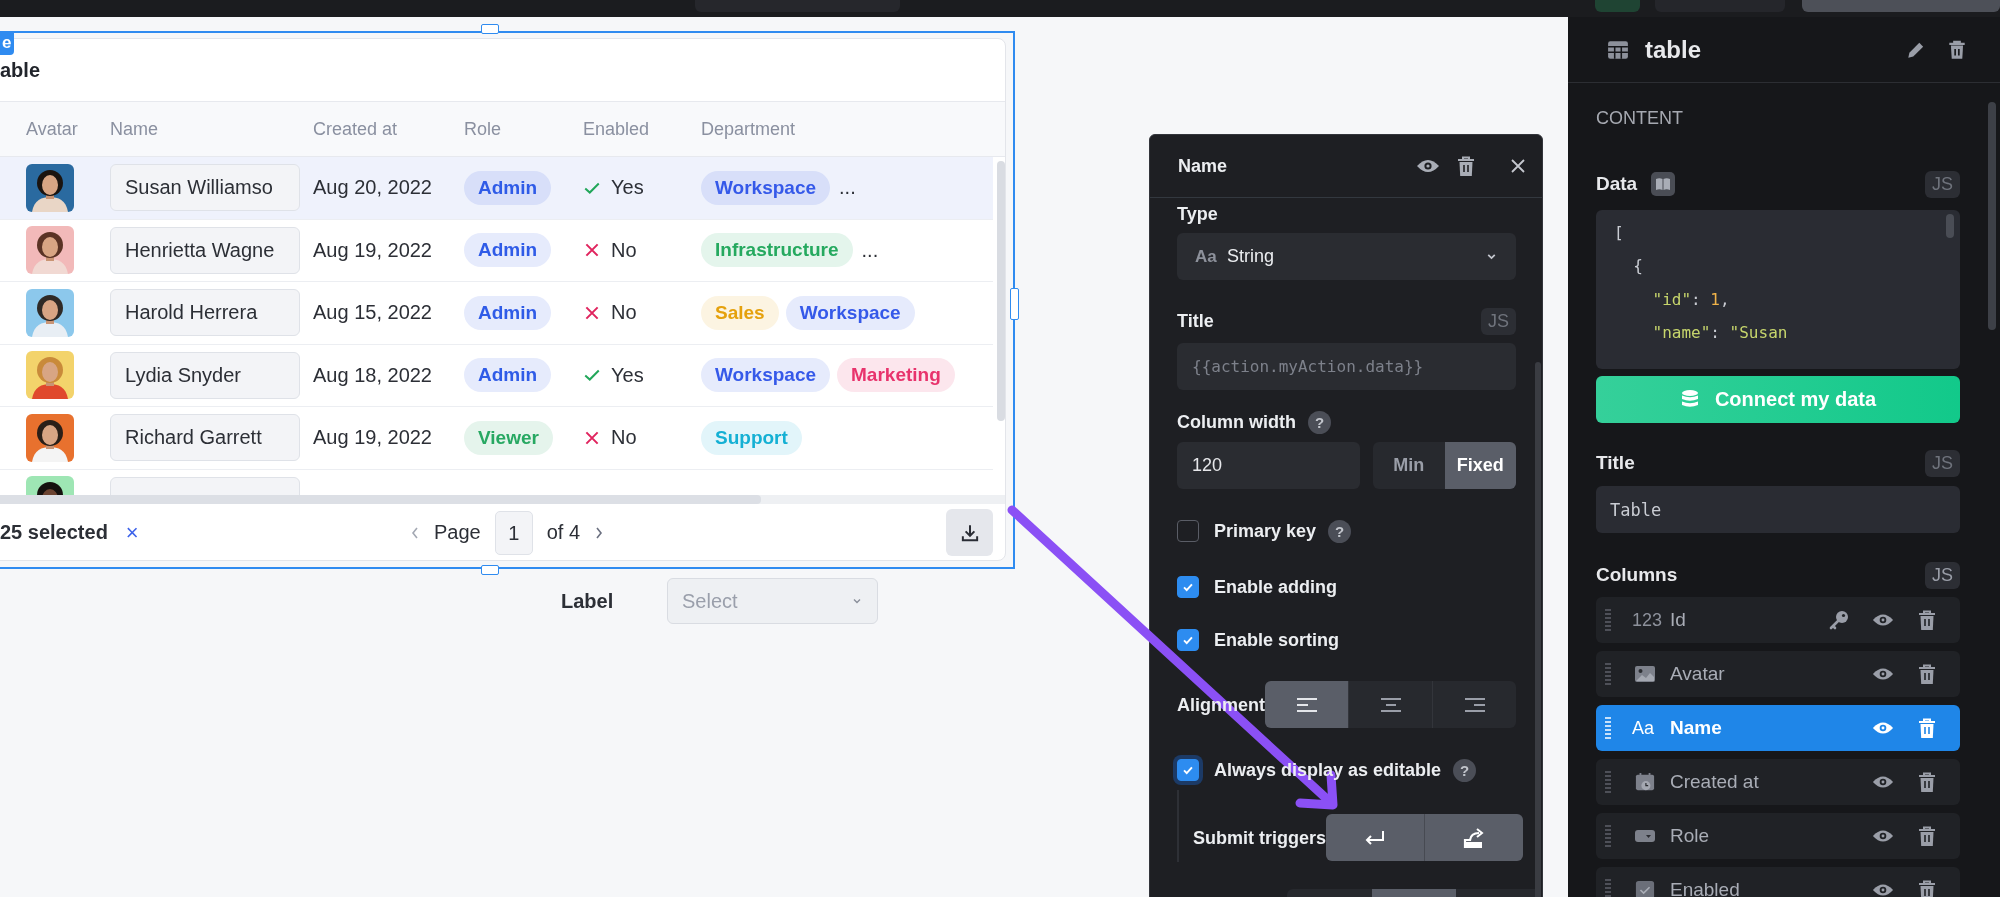  I want to click on table-row: Richard Garrett Aug 19, 2022 Viewer No Support, so click(496, 438).